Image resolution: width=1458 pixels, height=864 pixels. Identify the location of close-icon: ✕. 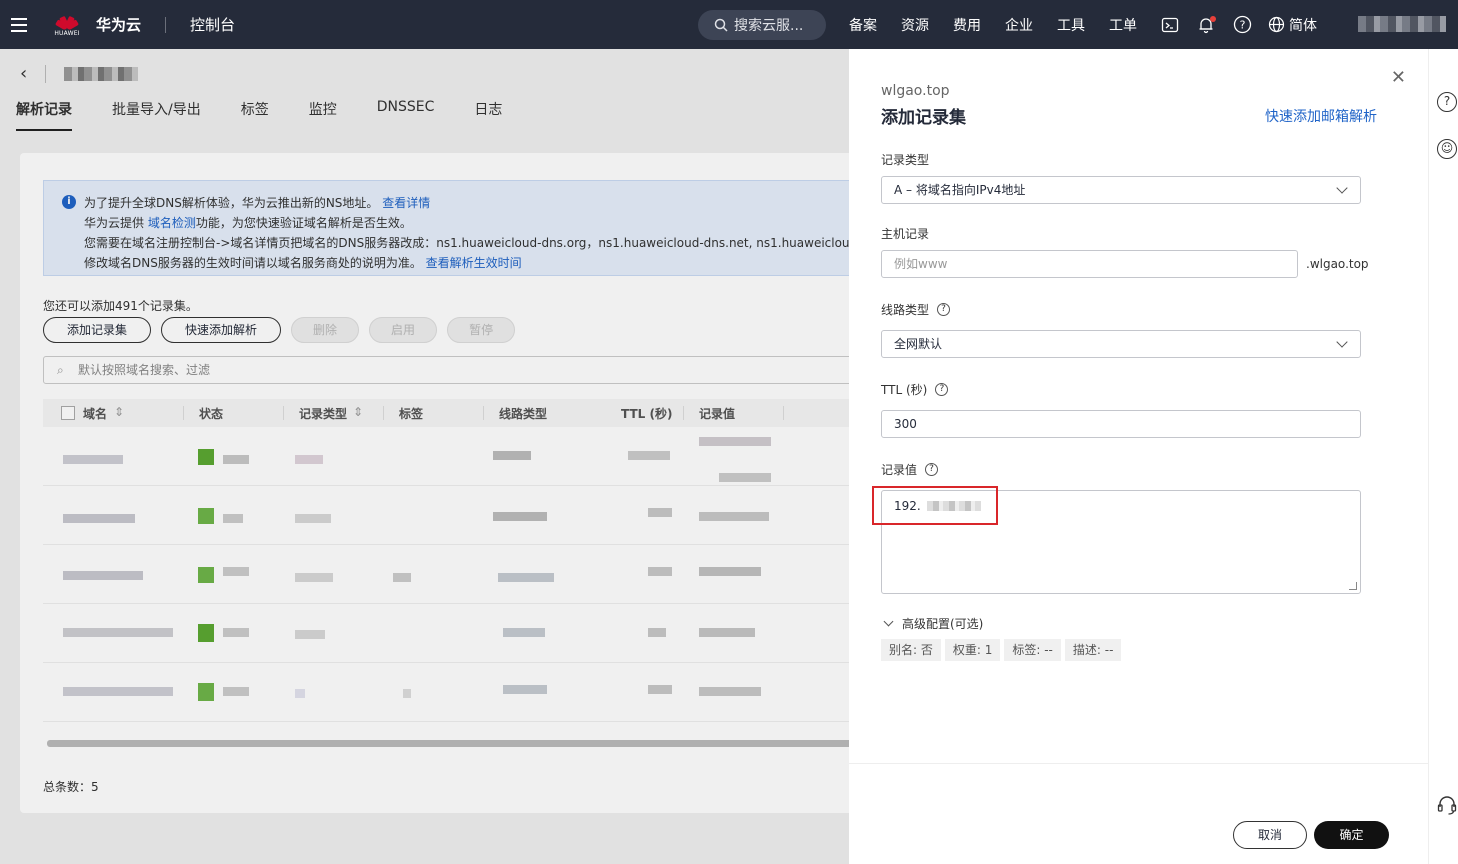
(1398, 77).